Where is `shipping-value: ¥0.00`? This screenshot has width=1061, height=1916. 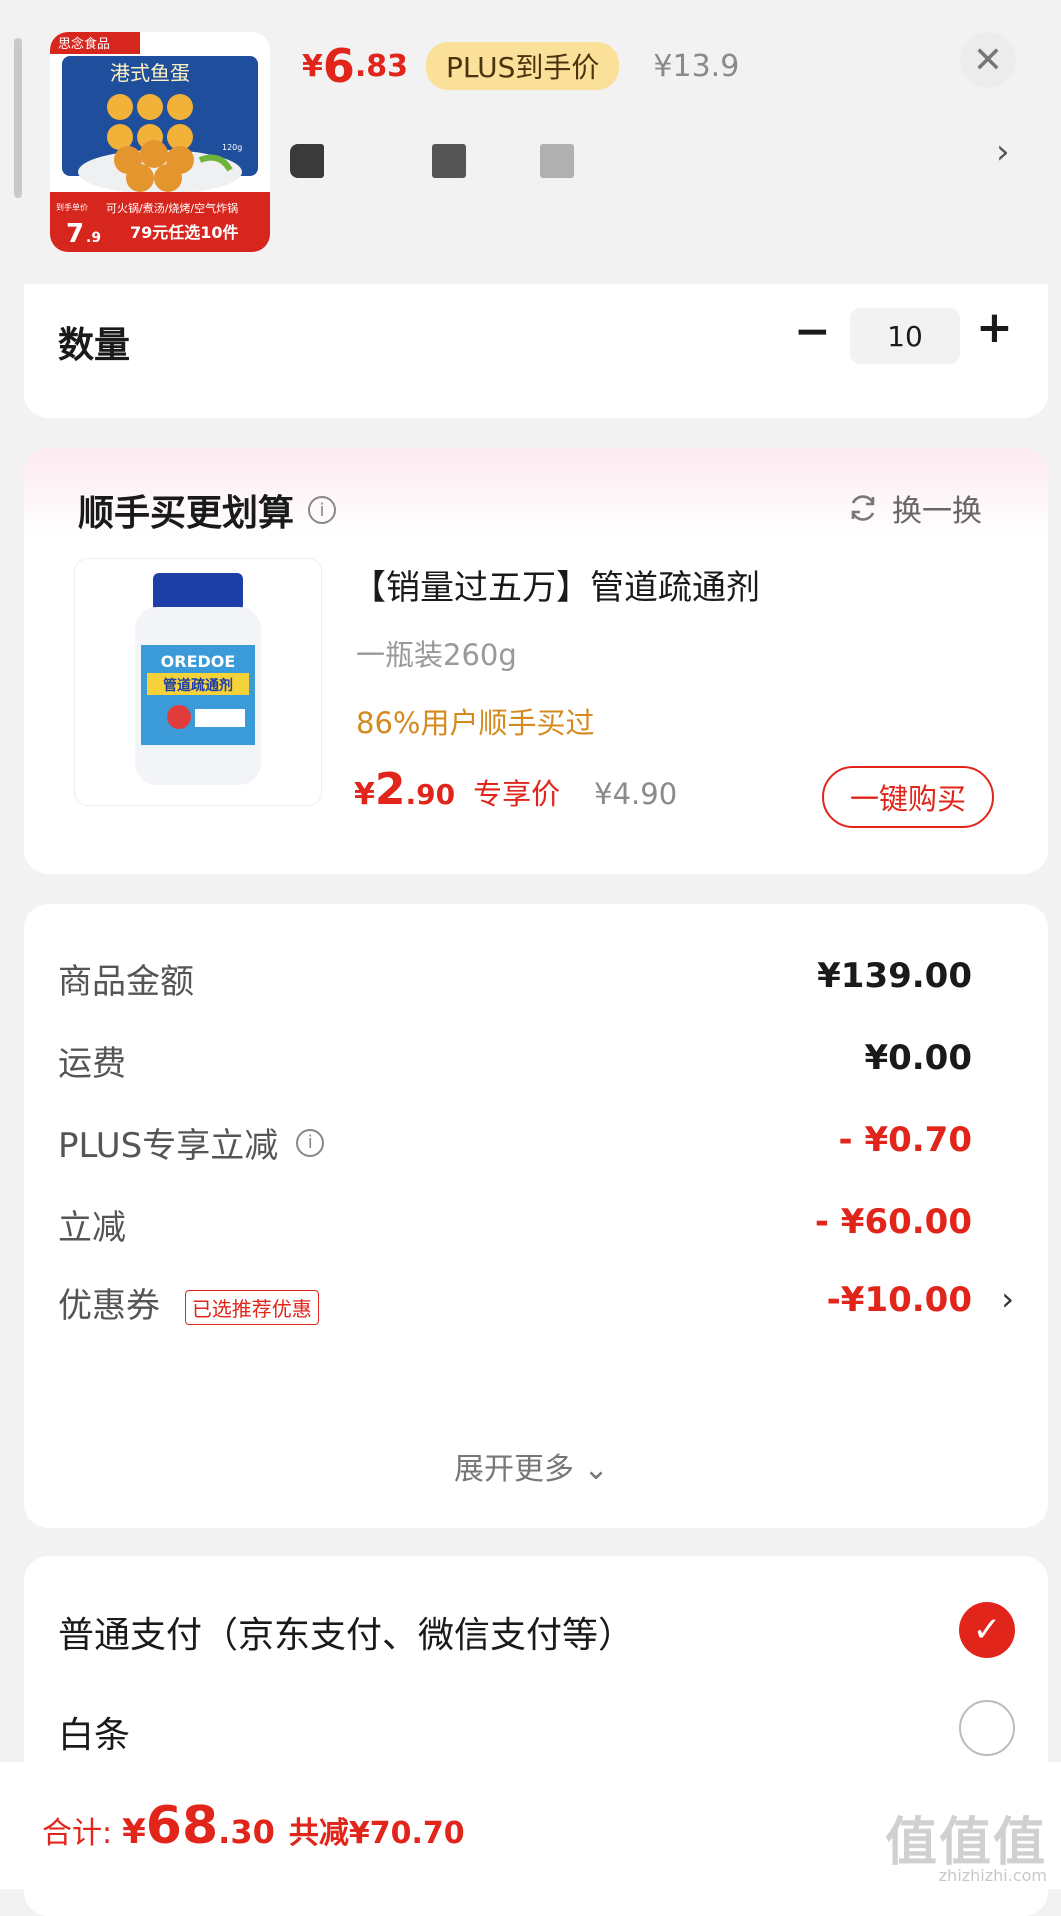
shipping-value: ¥0.00 is located at coordinates (918, 1058).